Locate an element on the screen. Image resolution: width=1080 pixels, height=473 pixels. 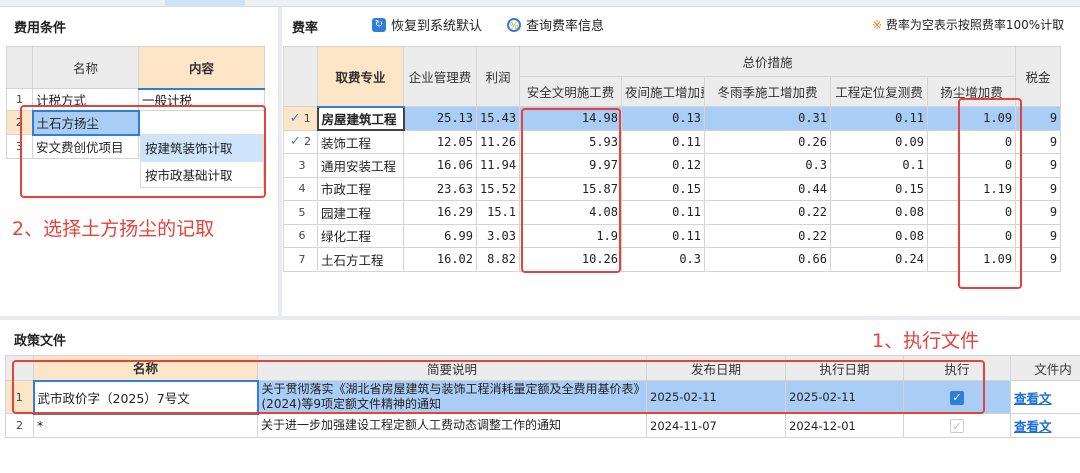
rate-cell: 0.13 is located at coordinates (663, 118).